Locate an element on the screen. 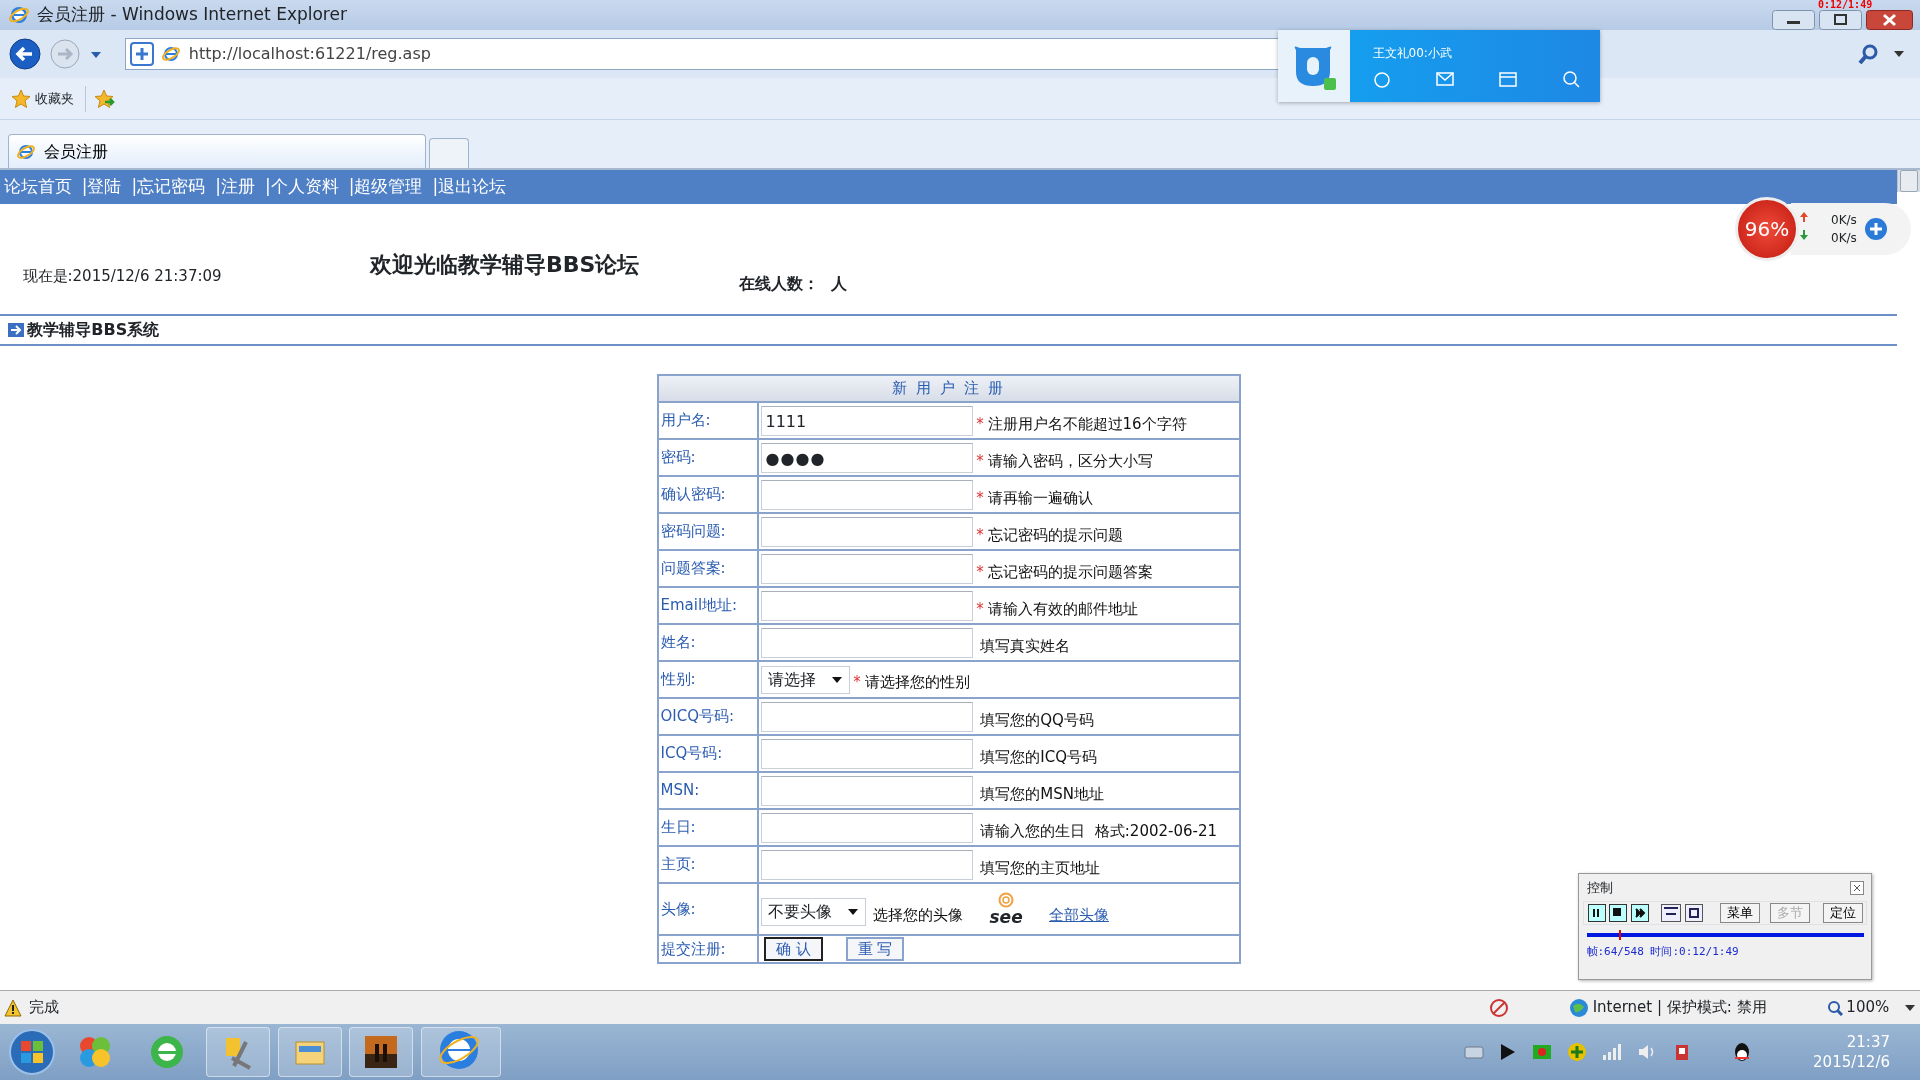 This screenshot has width=1920, height=1080. nav-link: |忘记密码 is located at coordinates (168, 187).